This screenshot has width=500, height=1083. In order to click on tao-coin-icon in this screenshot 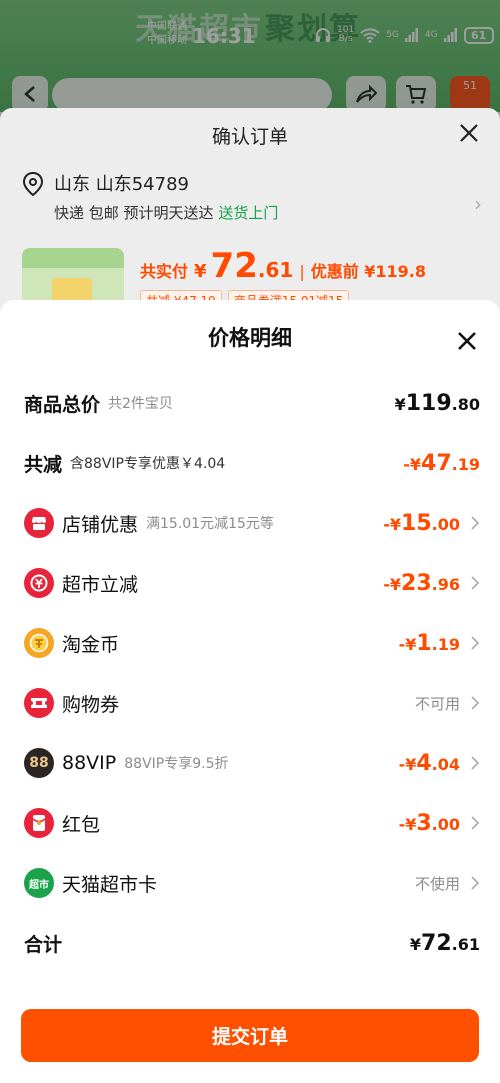, I will do `click(39, 643)`.